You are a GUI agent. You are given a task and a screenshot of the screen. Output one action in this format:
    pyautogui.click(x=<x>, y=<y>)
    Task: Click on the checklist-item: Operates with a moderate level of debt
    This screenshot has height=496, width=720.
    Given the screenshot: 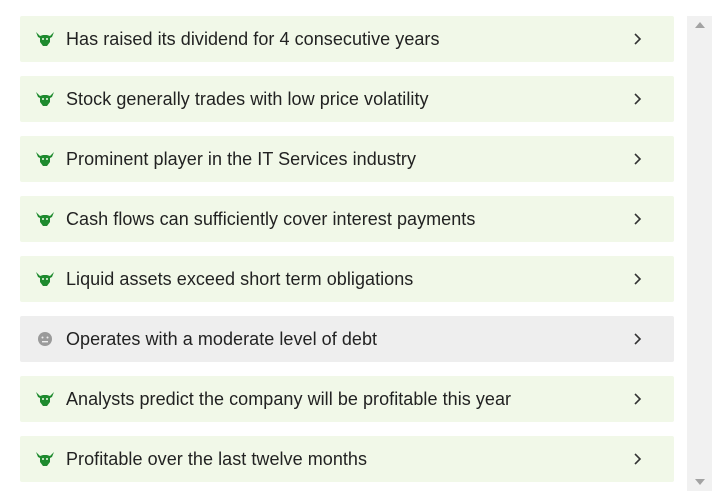 What is the action you would take?
    pyautogui.click(x=347, y=339)
    